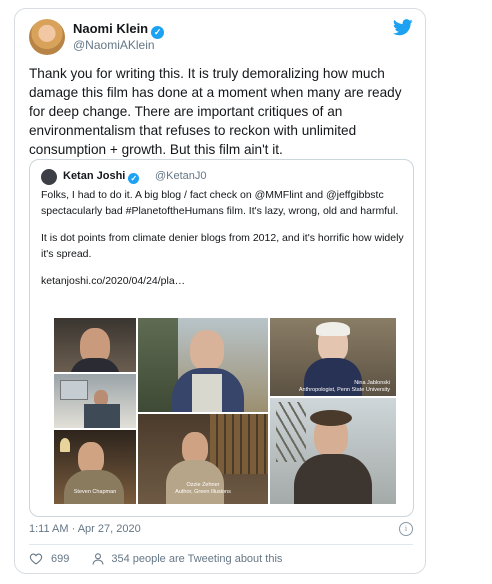  Describe the element at coordinates (60, 559) in the screenshot. I see `like-count: 699` at that location.